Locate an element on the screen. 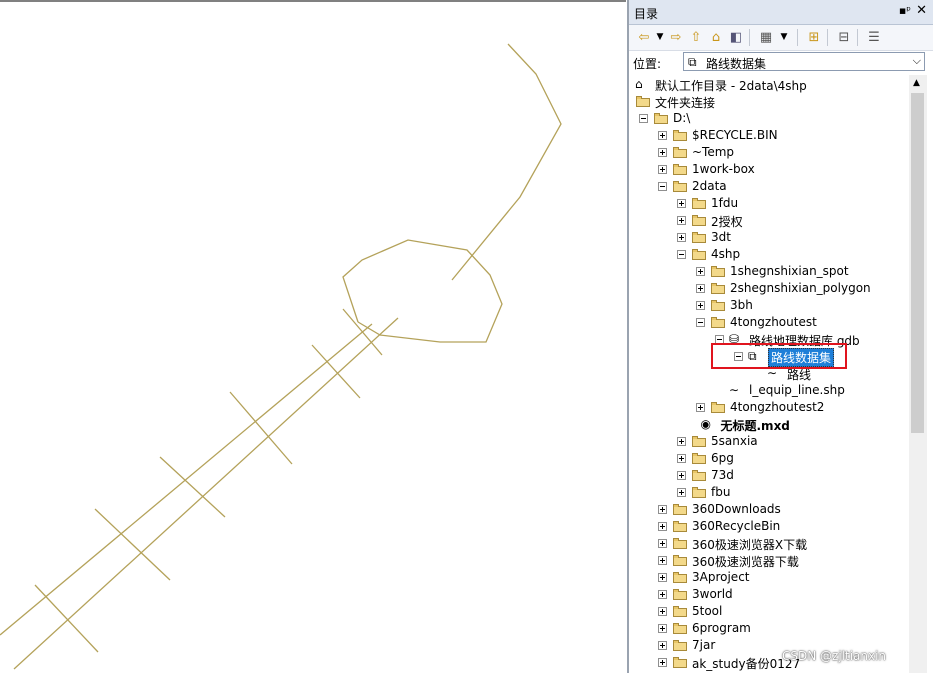 Image resolution: width=933 pixels, height=675 pixels. close-icon: ✕ is located at coordinates (921, 10).